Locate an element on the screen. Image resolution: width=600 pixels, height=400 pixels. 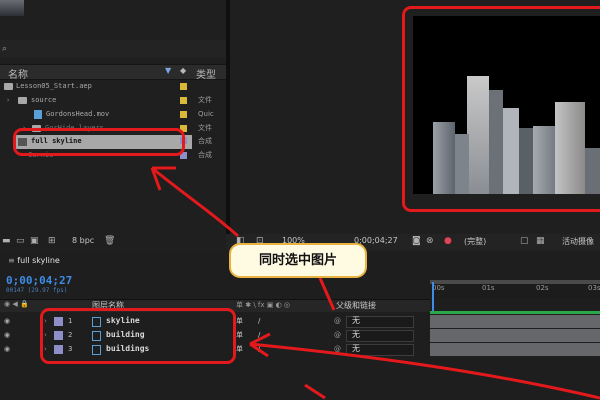
annotation-callout: 同时选中图片 is located at coordinates (298, 260).